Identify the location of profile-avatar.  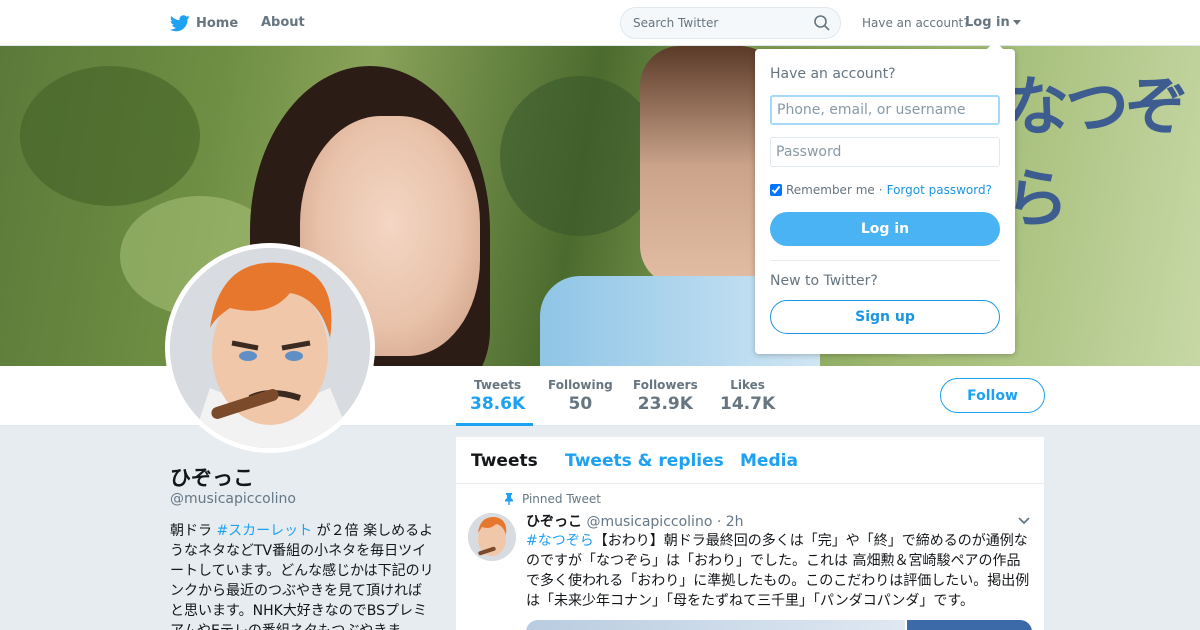
(270, 348).